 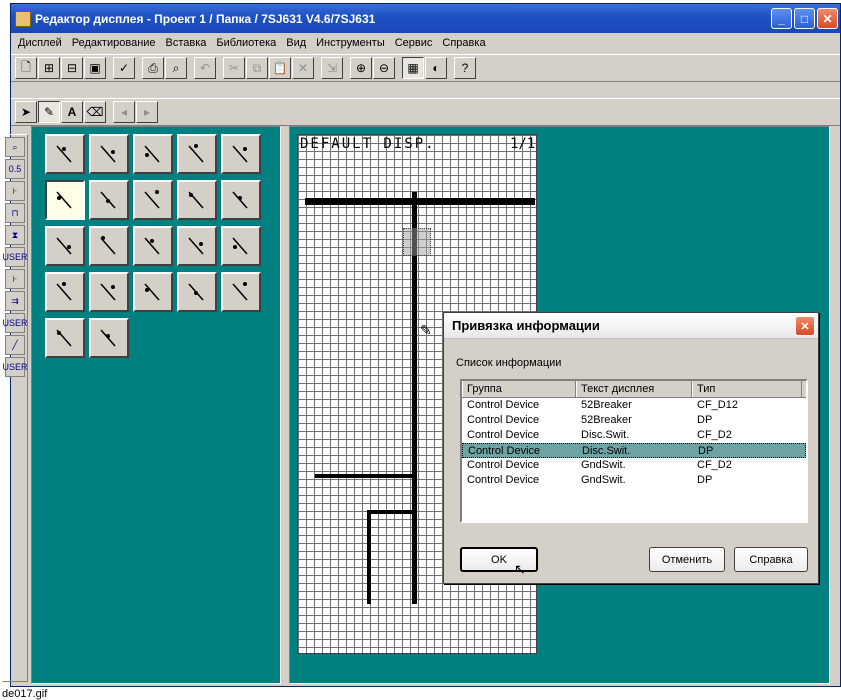 What do you see at coordinates (109, 154) in the screenshot?
I see `palette-symbol-2-icon` at bounding box center [109, 154].